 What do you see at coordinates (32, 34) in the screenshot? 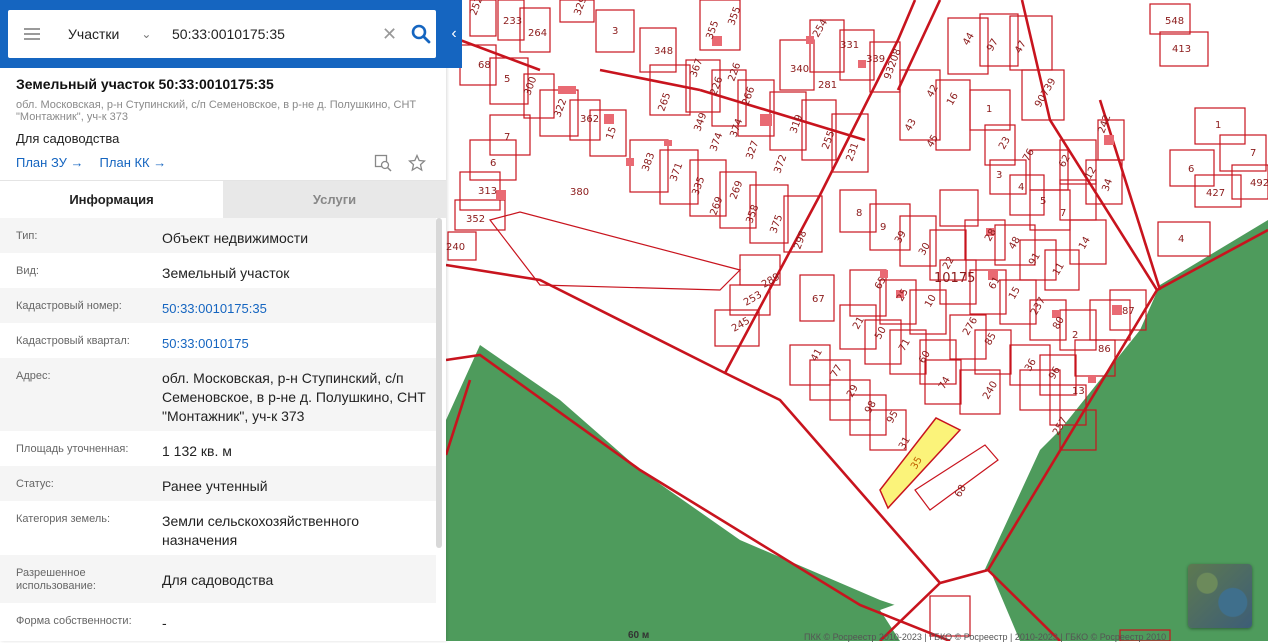
I see `menu-icon` at bounding box center [32, 34].